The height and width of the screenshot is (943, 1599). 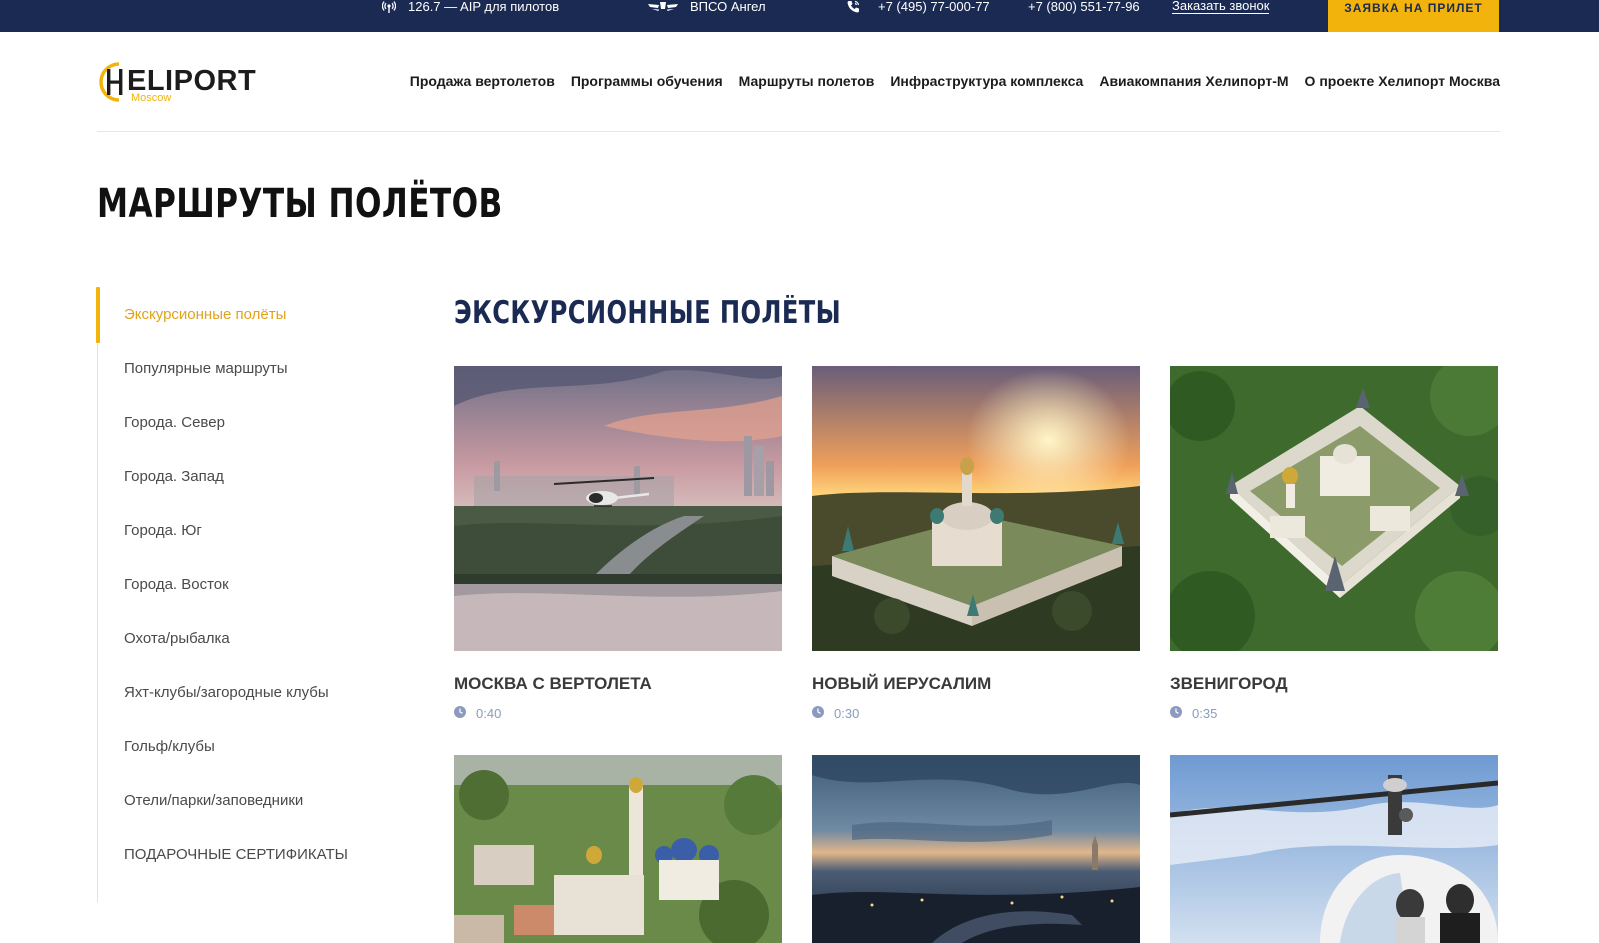 What do you see at coordinates (976, 849) in the screenshot?
I see `route-image-city-dusk` at bounding box center [976, 849].